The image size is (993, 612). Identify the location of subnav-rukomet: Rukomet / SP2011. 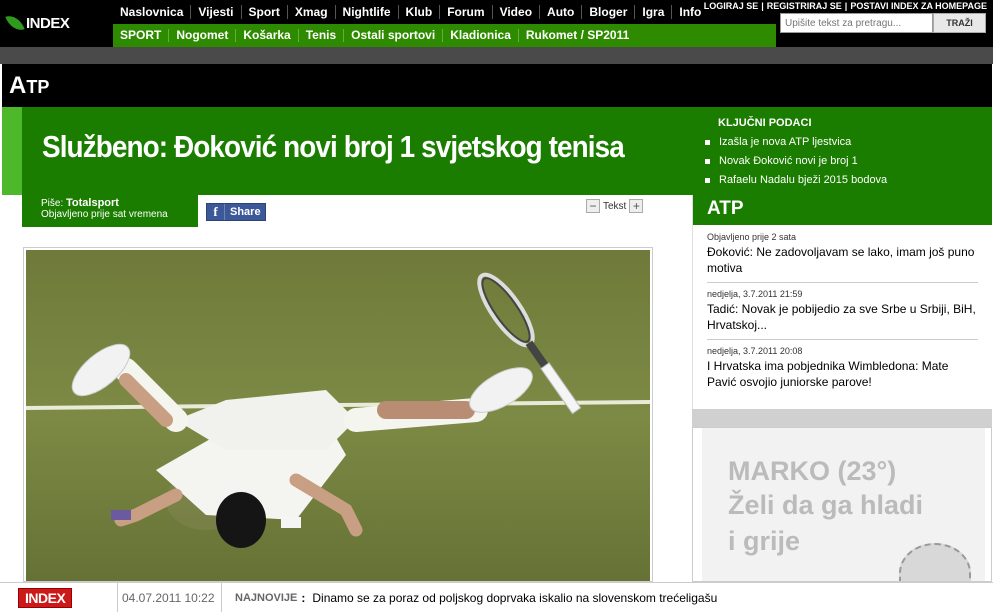
(577, 35).